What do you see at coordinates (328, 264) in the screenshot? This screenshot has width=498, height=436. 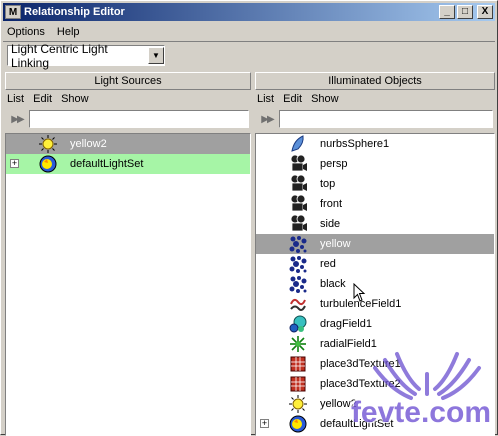 I see `list-item-label: red` at bounding box center [328, 264].